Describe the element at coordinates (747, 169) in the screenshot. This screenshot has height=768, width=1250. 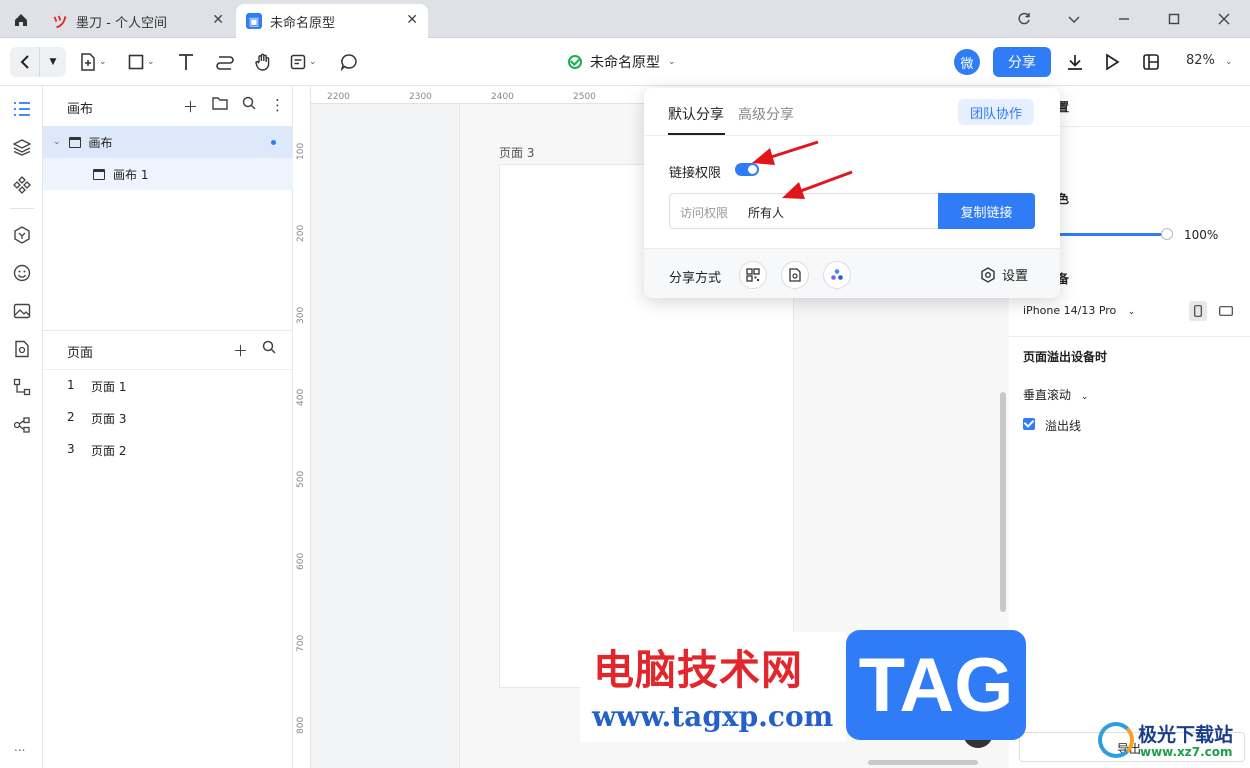
I see `link-permission-toggle` at that location.